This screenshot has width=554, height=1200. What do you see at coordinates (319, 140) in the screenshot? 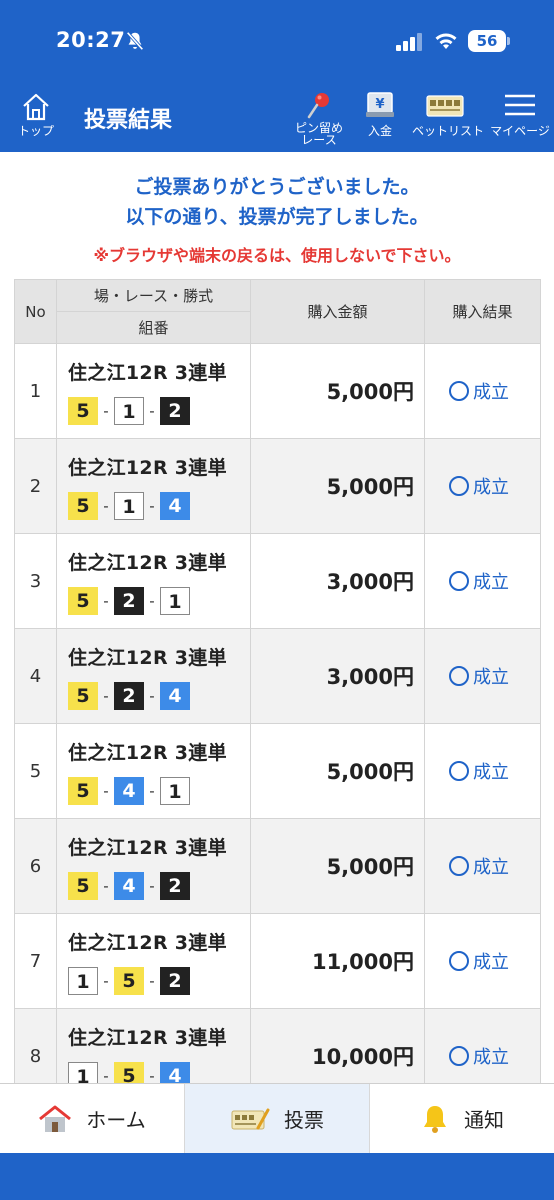
I see `nav-pinned-label-2: レース` at bounding box center [319, 140].